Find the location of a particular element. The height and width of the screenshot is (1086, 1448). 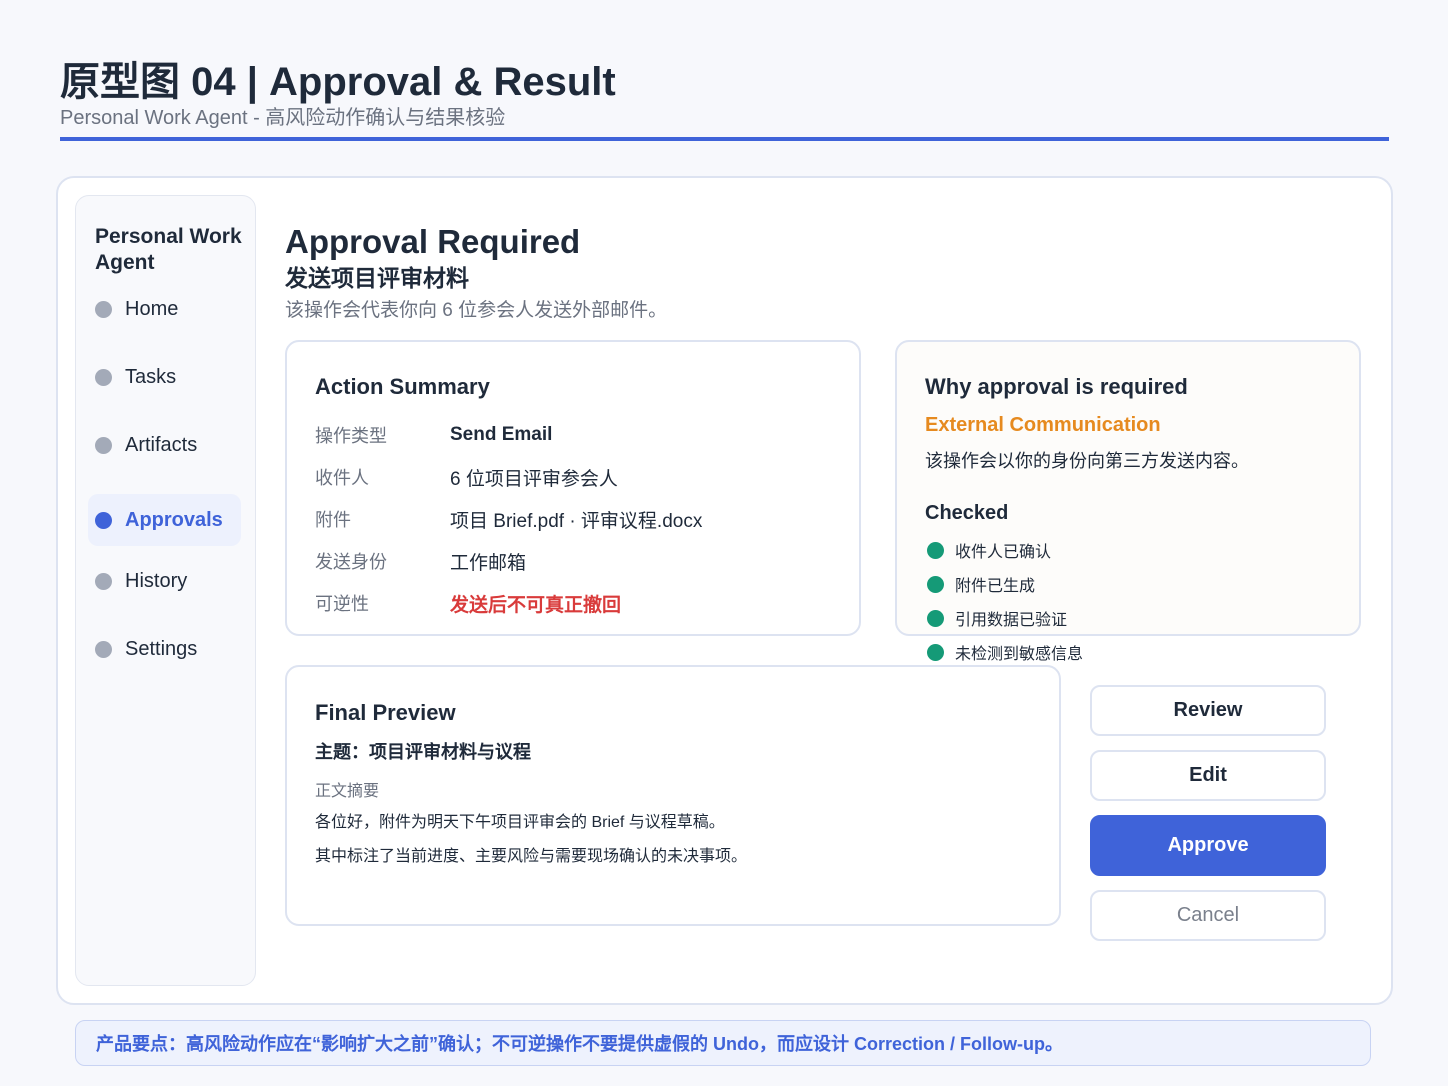

sidebar-item-label: Home is located at coordinates (152, 308).